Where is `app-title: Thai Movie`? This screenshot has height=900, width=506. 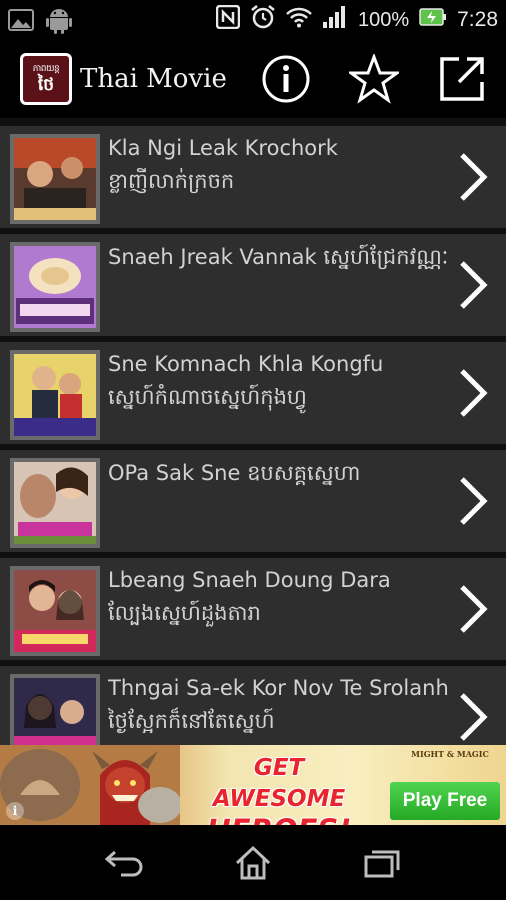 app-title: Thai Movie is located at coordinates (153, 79).